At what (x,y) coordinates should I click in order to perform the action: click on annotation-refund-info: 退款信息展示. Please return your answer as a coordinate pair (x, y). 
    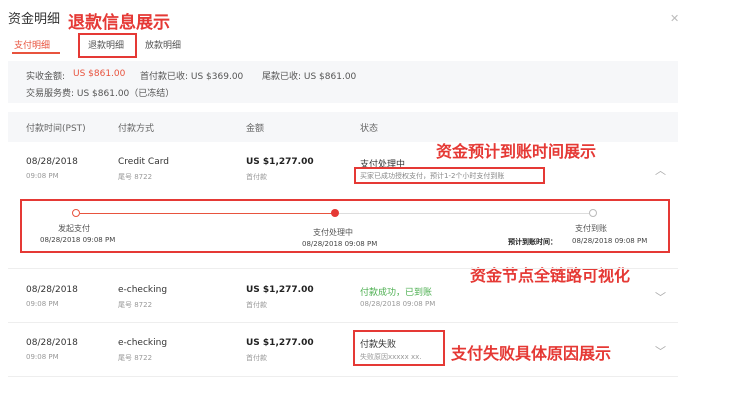
    Looking at the image, I should click on (119, 23).